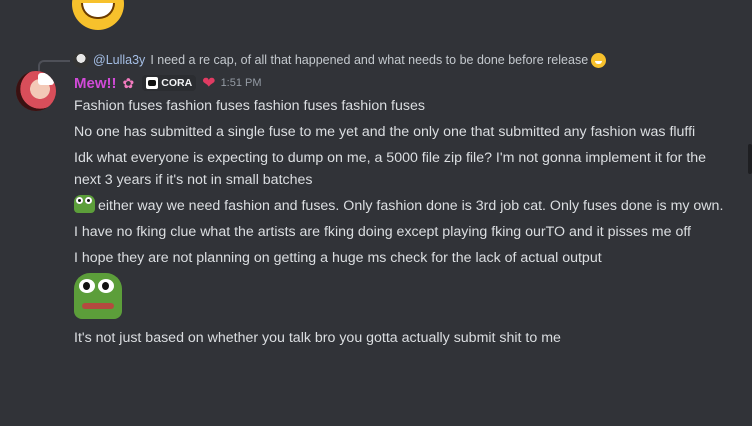 The image size is (752, 426). Describe the element at coordinates (128, 82) in the screenshot. I see `flower-icon: ✿` at that location.